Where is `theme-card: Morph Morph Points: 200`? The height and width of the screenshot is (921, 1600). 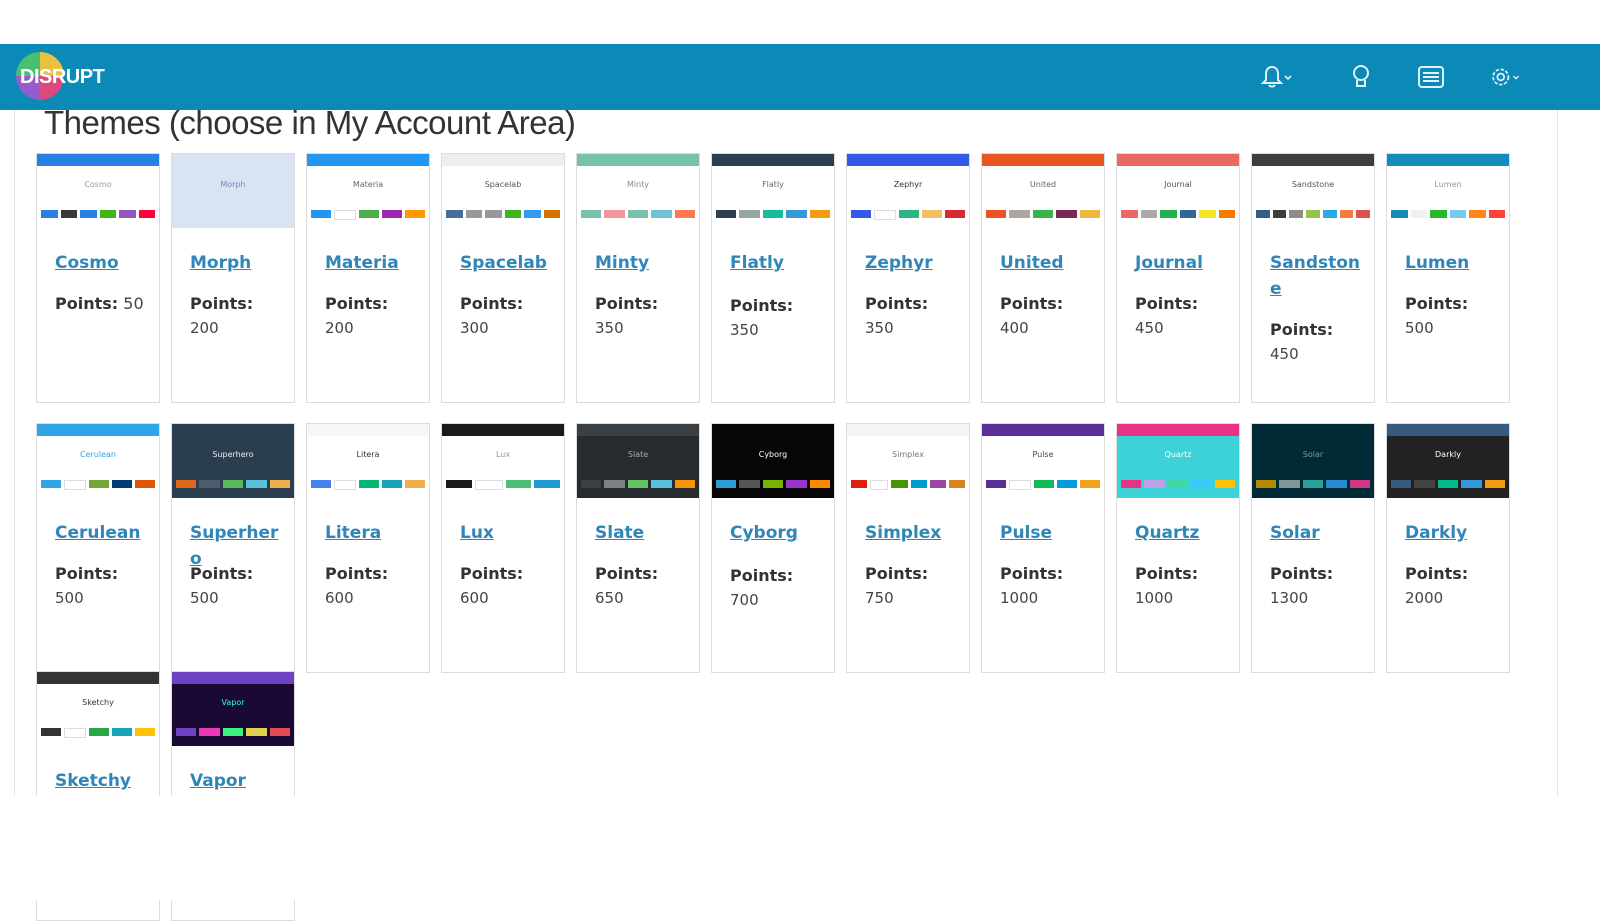
theme-card: Morph Morph Points: 200 is located at coordinates (233, 278).